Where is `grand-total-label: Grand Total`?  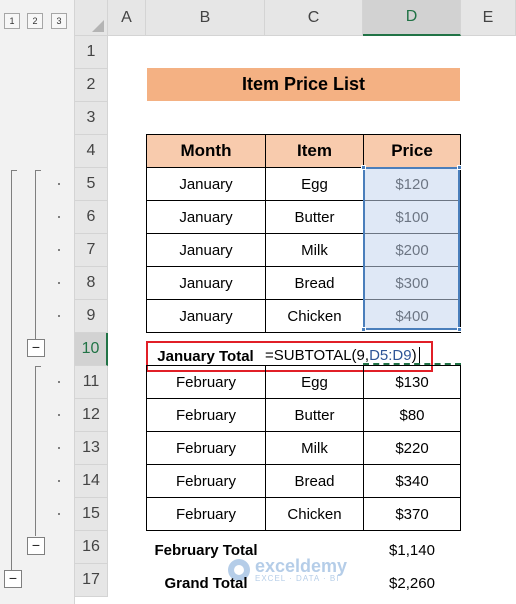 grand-total-label: Grand Total is located at coordinates (206, 583).